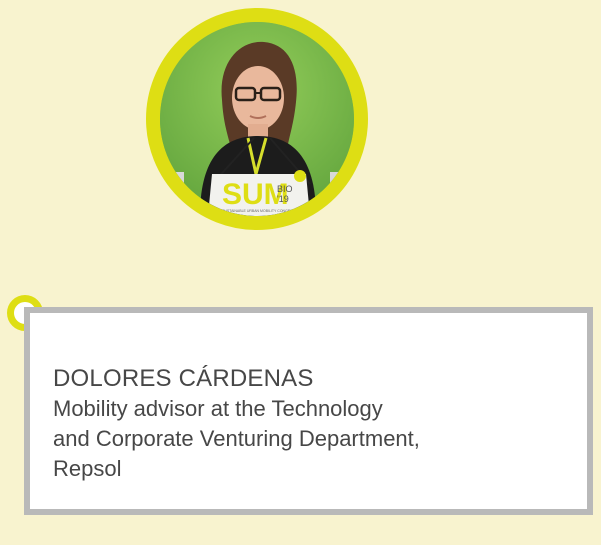 The image size is (601, 545). What do you see at coordinates (183, 378) in the screenshot?
I see `speaker-name: DOLORES CÁRDENAS` at bounding box center [183, 378].